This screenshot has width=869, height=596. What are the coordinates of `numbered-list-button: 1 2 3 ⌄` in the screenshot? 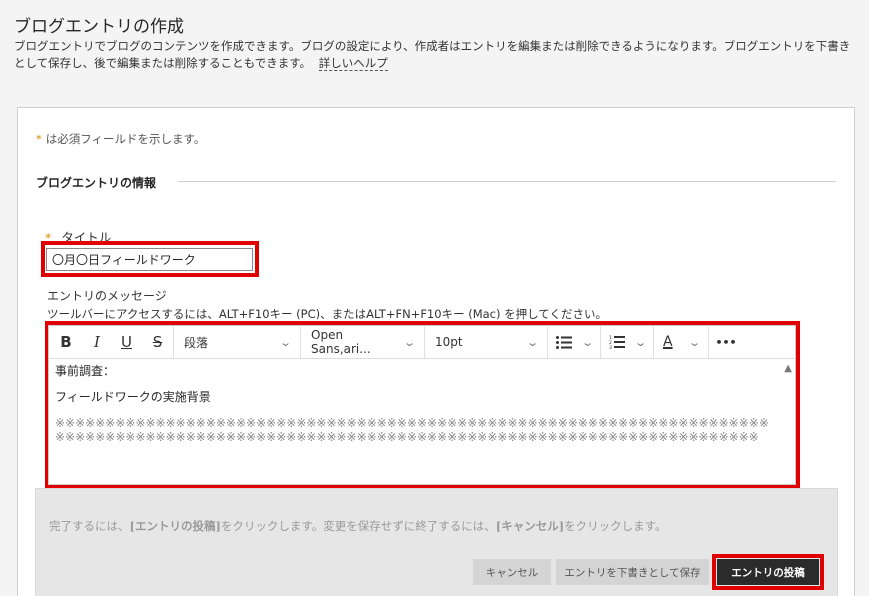 It's located at (627, 342).